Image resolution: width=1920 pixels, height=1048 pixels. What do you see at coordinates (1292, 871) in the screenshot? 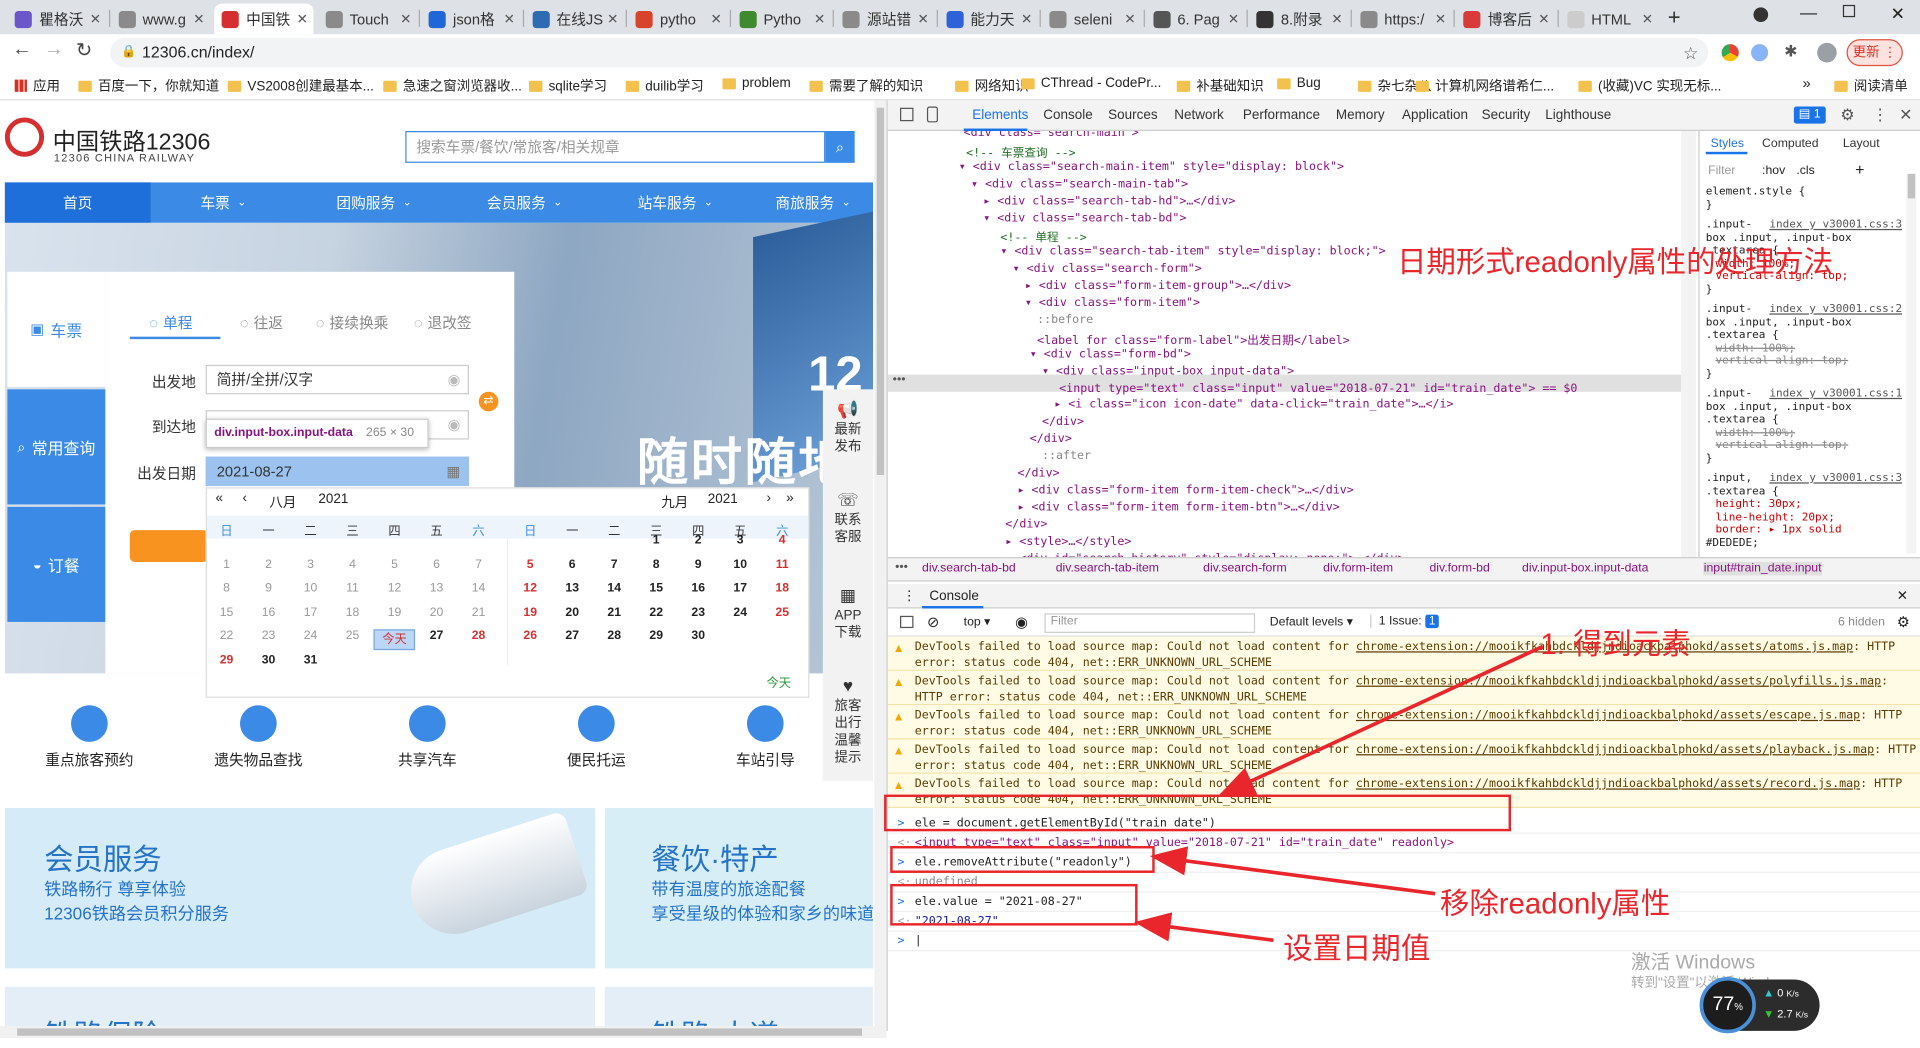
I see `arrow-step2` at bounding box center [1292, 871].